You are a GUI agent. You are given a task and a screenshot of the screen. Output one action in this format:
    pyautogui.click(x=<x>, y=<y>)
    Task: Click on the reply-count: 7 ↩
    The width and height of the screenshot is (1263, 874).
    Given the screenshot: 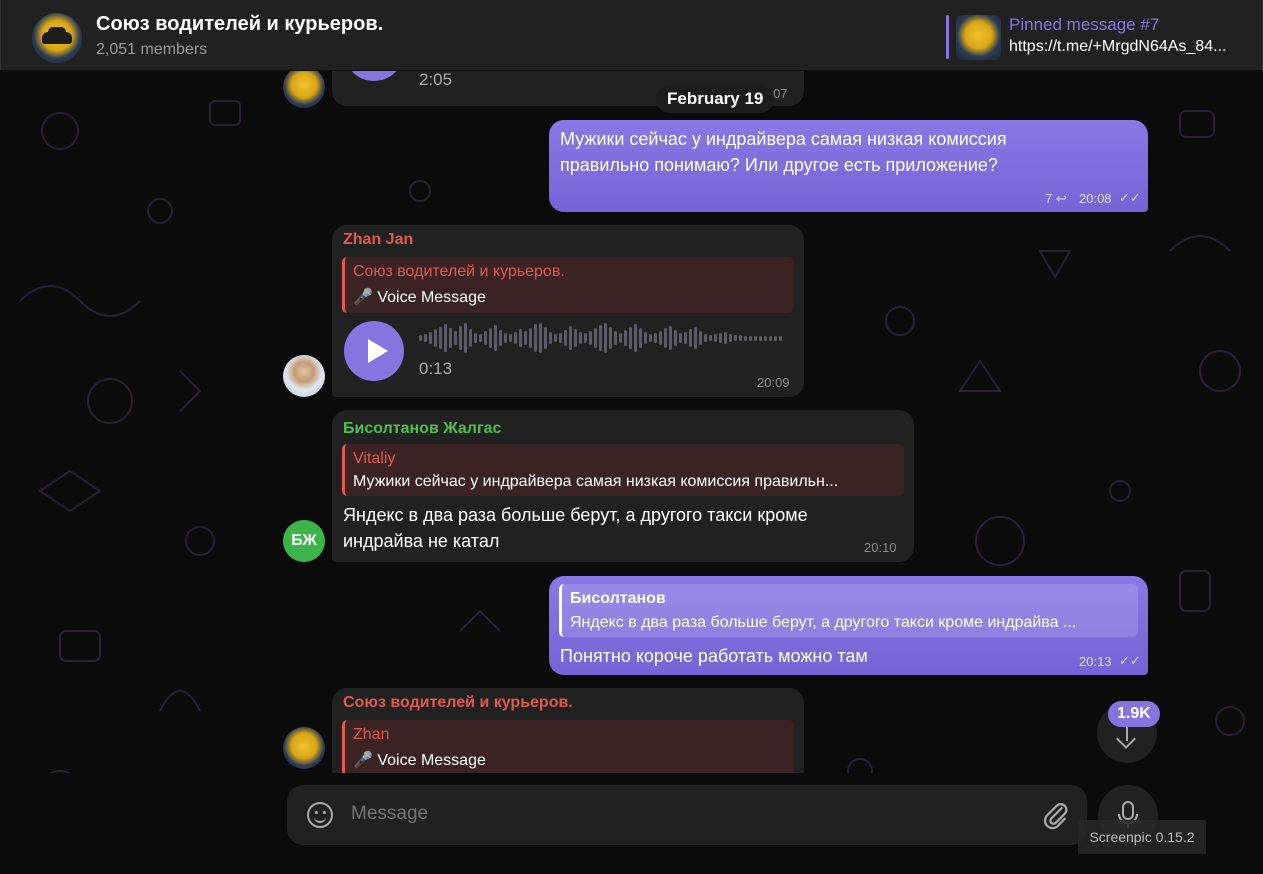 What is the action you would take?
    pyautogui.click(x=1056, y=199)
    